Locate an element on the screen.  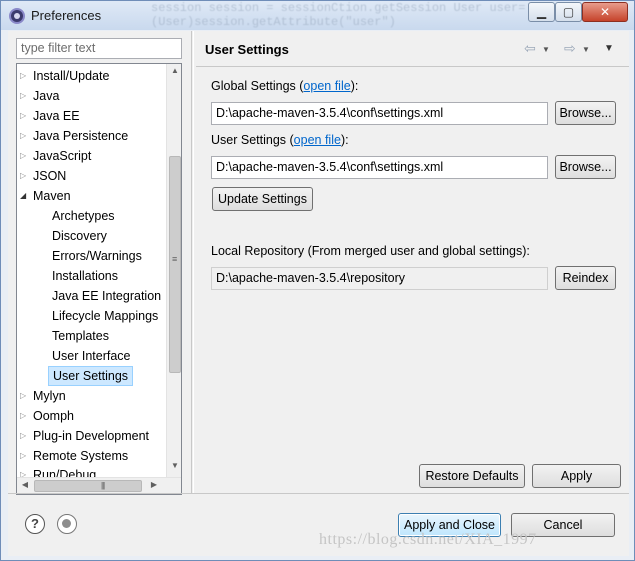
reindex-button: Reindex is located at coordinates (585, 278).